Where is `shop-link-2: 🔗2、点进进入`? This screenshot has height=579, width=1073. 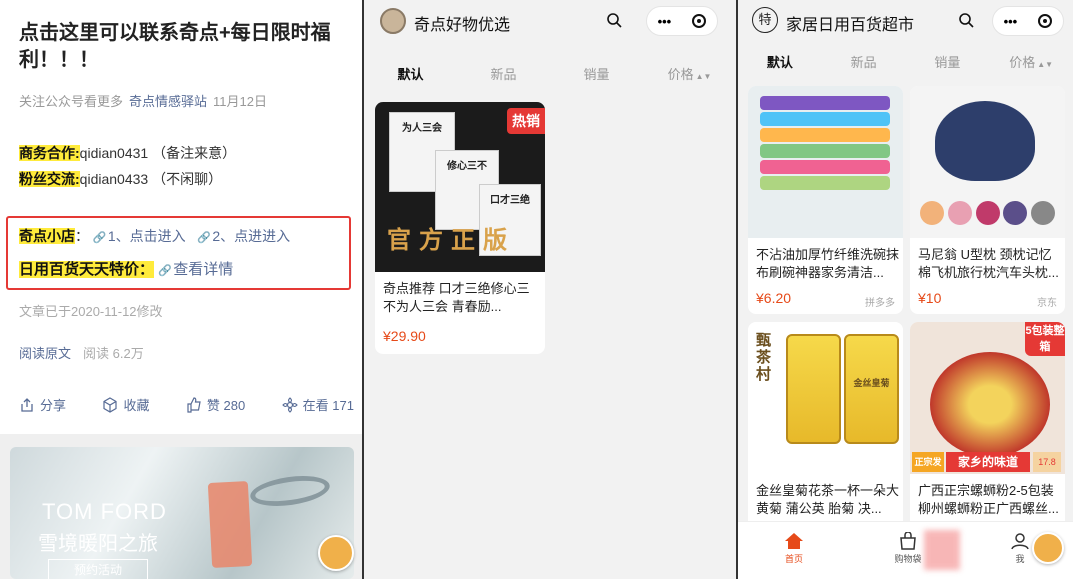 shop-link-2: 🔗2、点进进入 is located at coordinates (243, 236).